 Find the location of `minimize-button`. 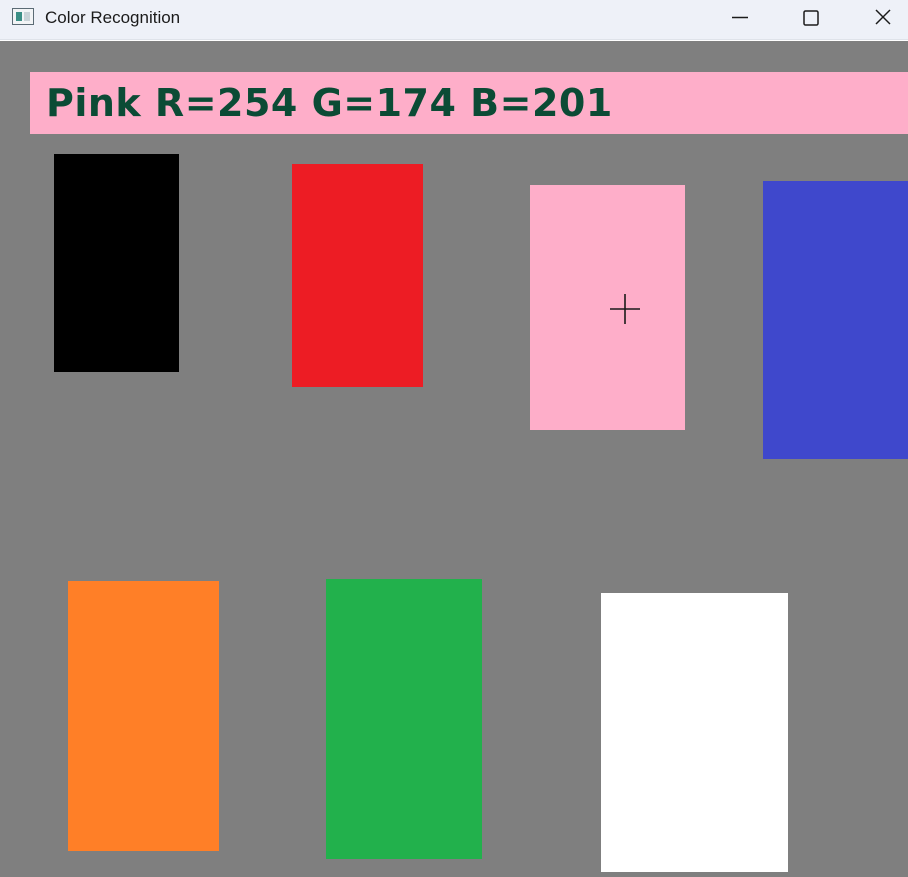

minimize-button is located at coordinates (741, 19).